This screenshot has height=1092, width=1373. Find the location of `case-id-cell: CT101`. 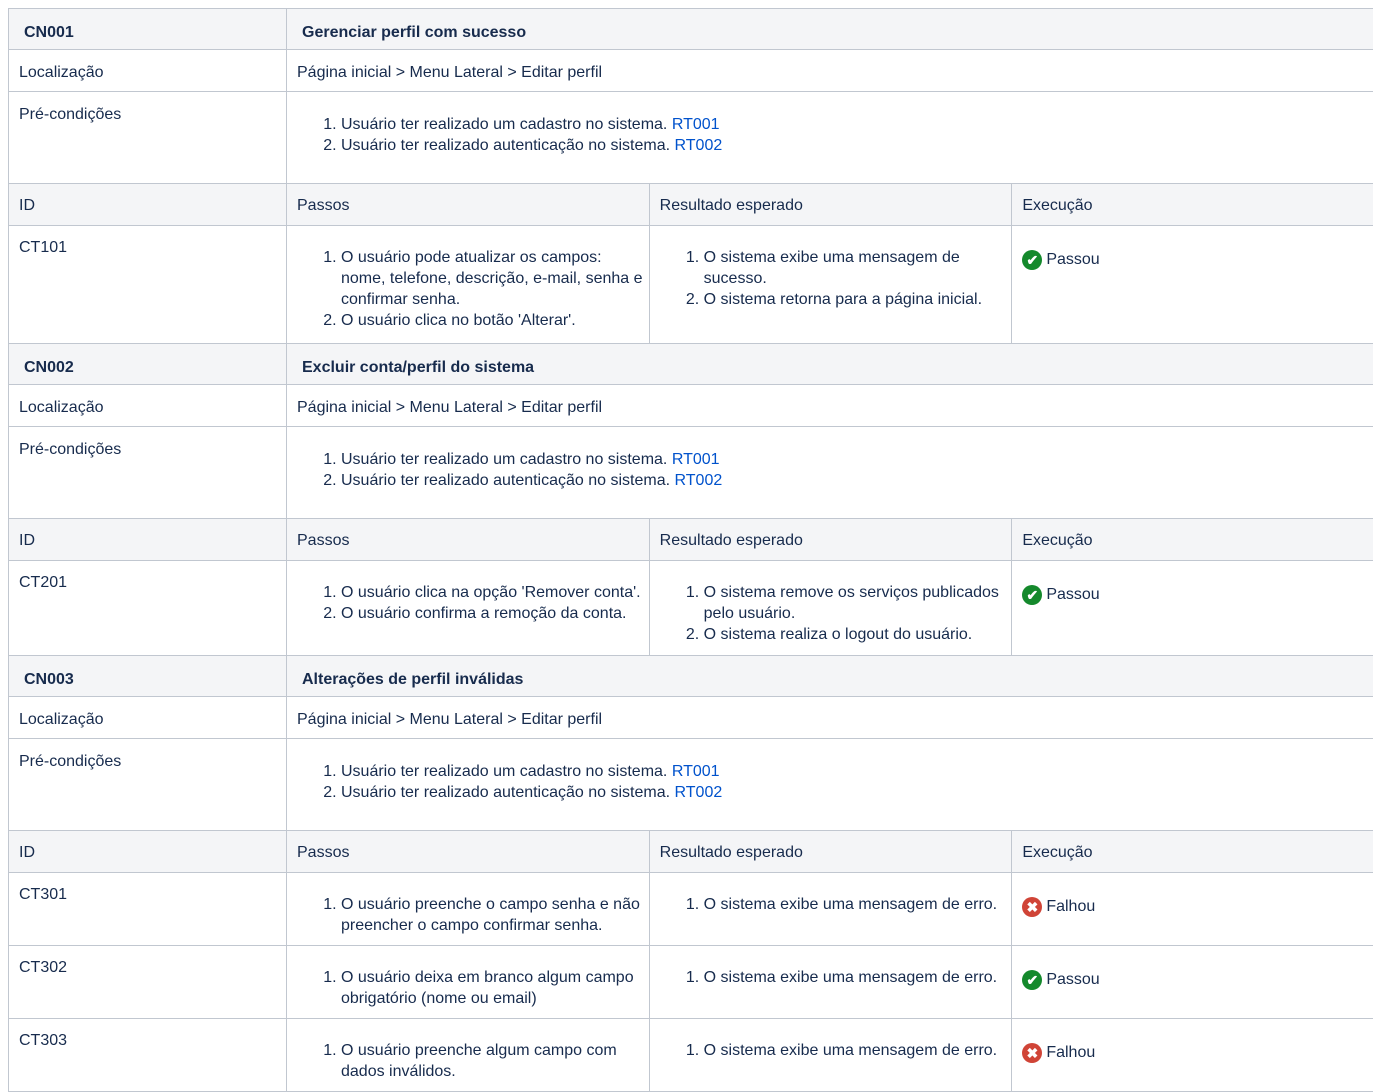

case-id-cell: CT101 is located at coordinates (148, 285).